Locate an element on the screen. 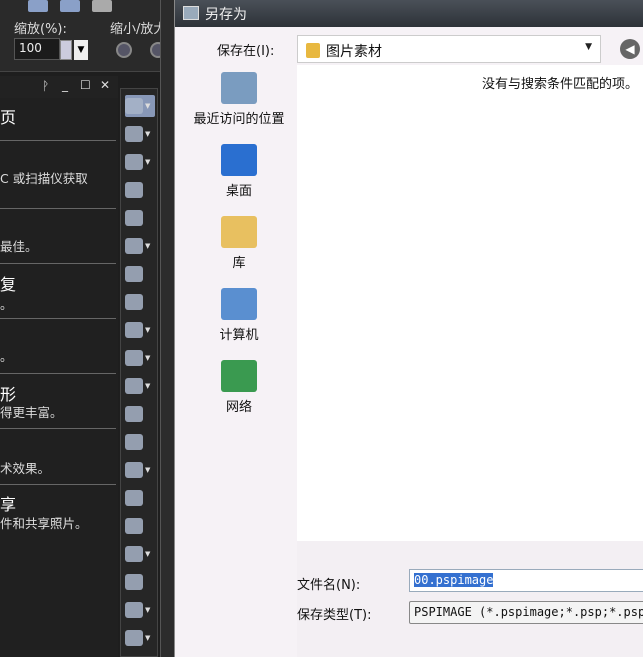 This screenshot has width=643, height=657. panel-item-title: 页 is located at coordinates (8, 116).